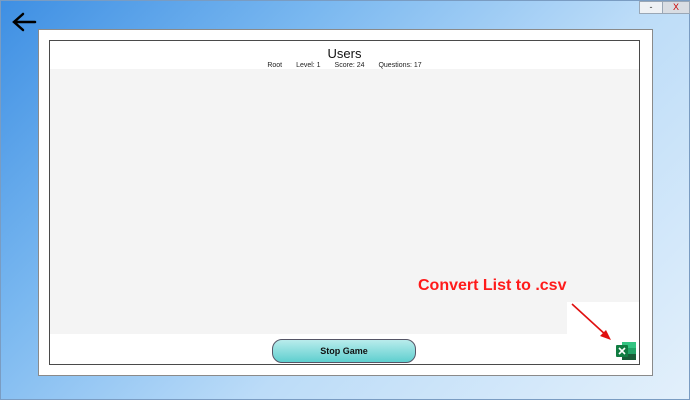 The image size is (690, 400). Describe the element at coordinates (591, 321) in the screenshot. I see `annotation-arrow` at that location.